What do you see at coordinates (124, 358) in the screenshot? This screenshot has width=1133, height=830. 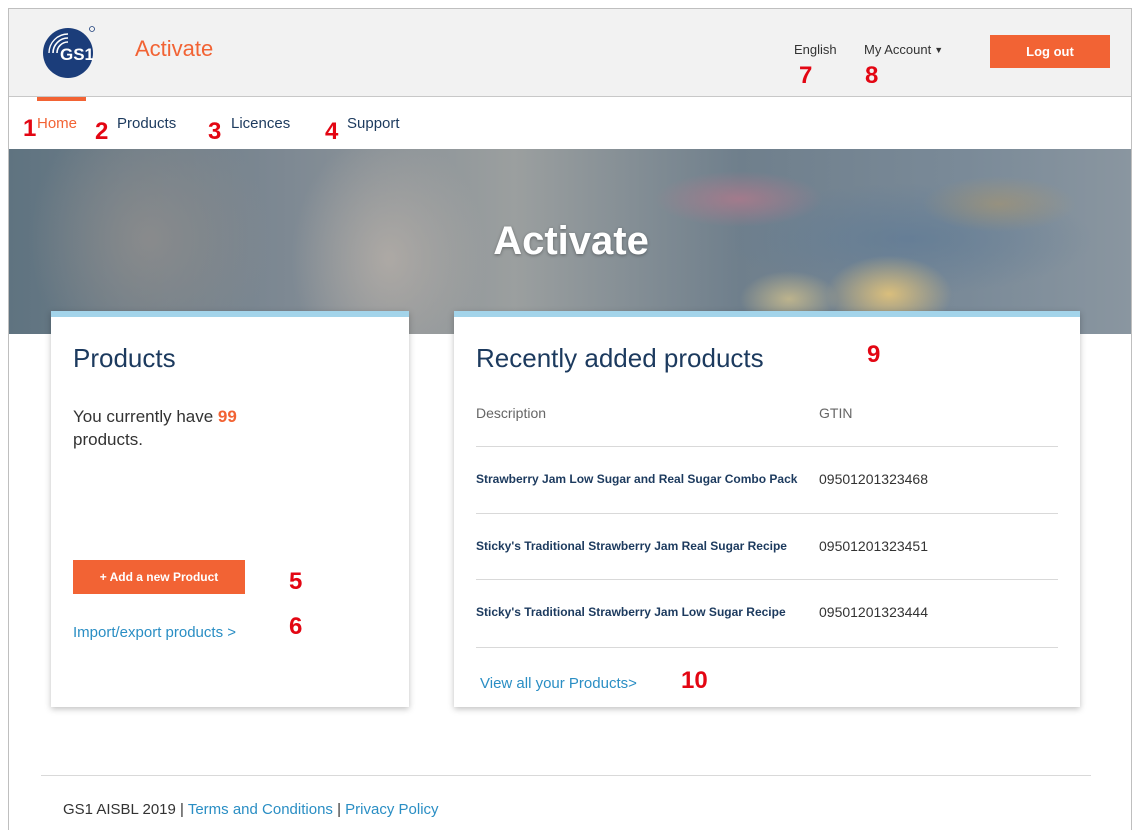 I see `products-card-title: Products` at bounding box center [124, 358].